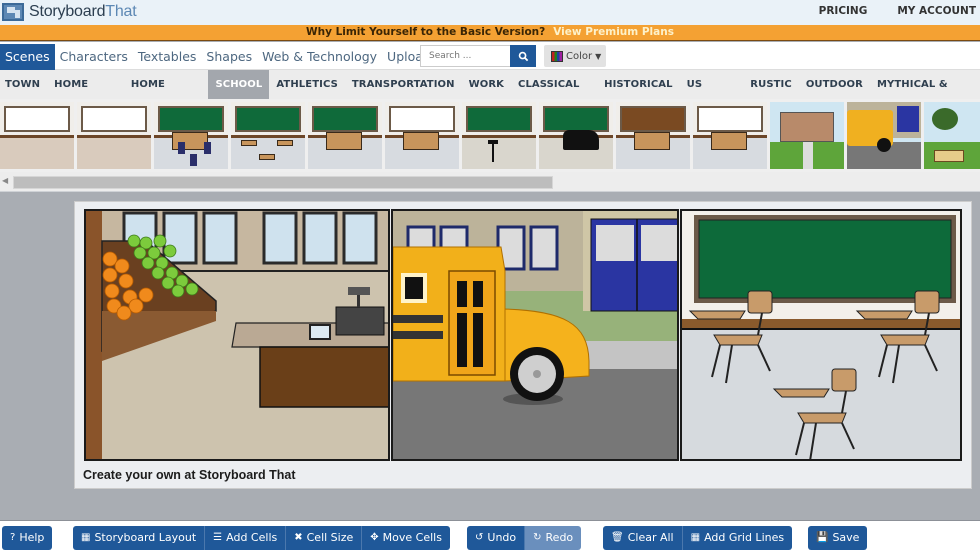 The width and height of the screenshot is (980, 551). What do you see at coordinates (374, 537) in the screenshot?
I see `move-icon: ✥` at bounding box center [374, 537].